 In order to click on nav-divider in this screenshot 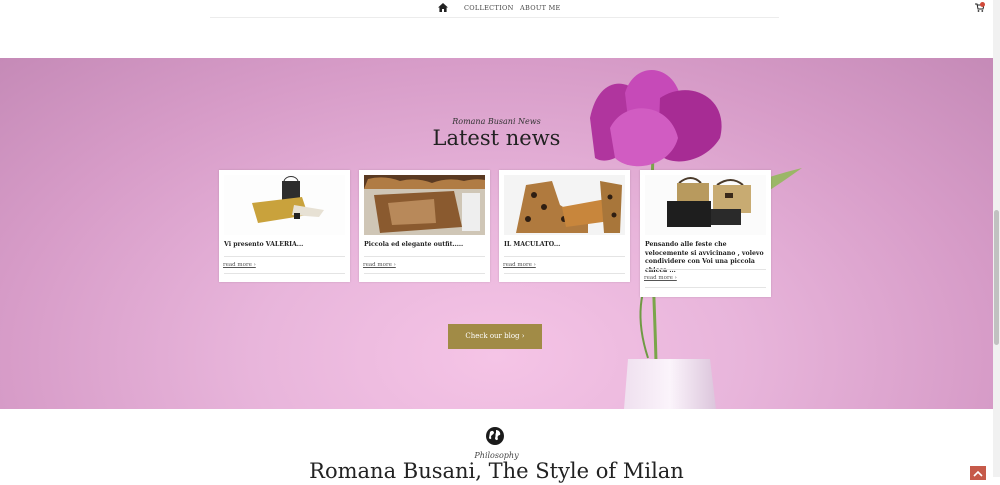, I will do `click(494, 17)`.